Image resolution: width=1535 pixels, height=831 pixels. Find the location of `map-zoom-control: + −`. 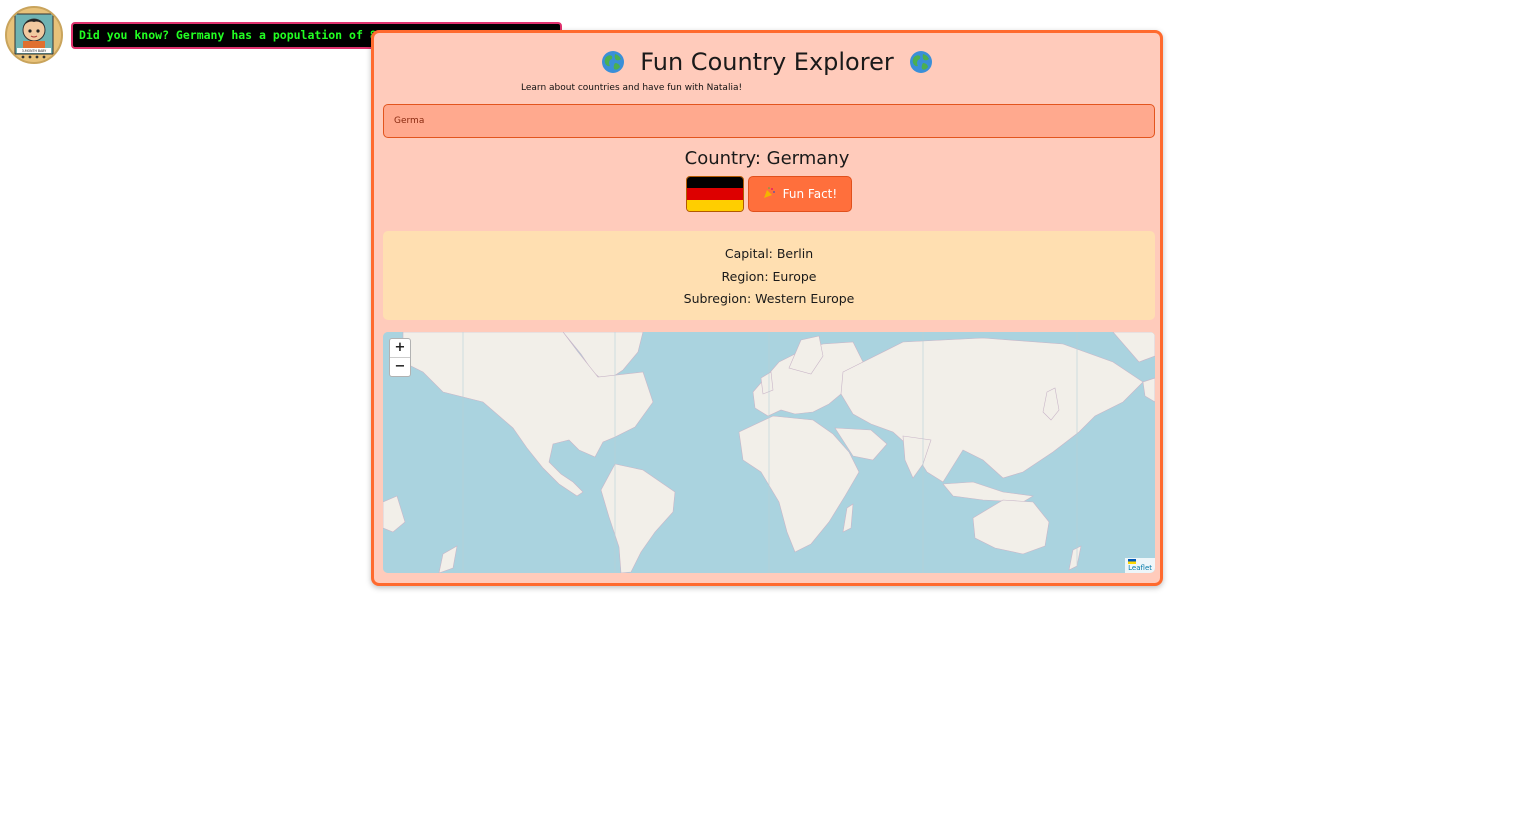

map-zoom-control: + − is located at coordinates (400, 357).